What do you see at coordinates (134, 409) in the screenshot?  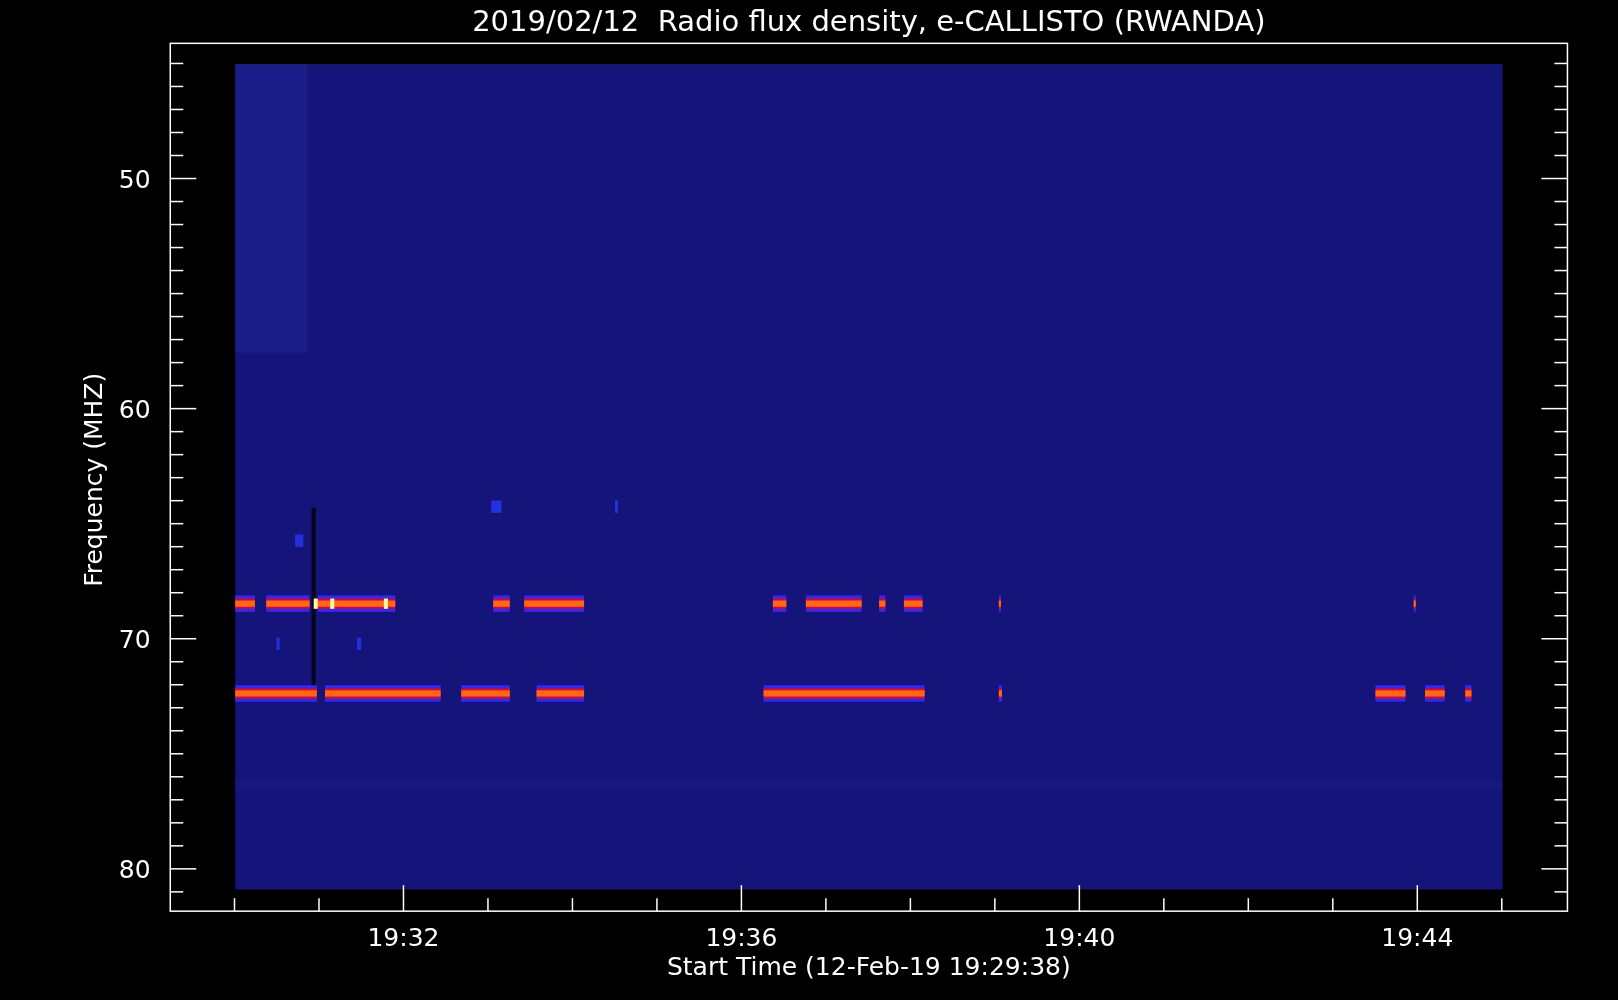 I see `y-tick-label: 60` at bounding box center [134, 409].